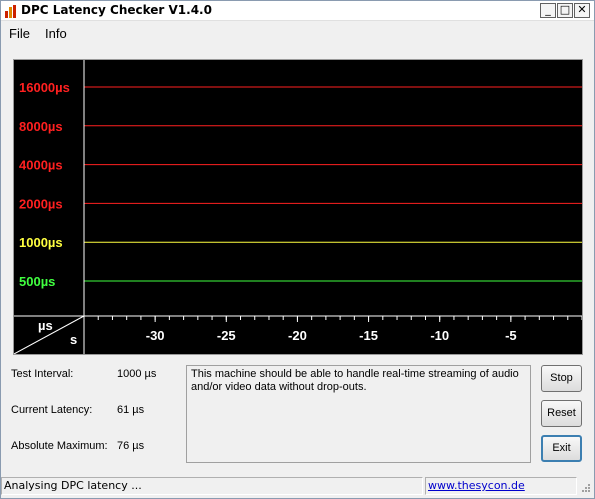 The image size is (595, 499). Describe the element at coordinates (226, 335) in the screenshot. I see `x-tick-label: -25` at that location.